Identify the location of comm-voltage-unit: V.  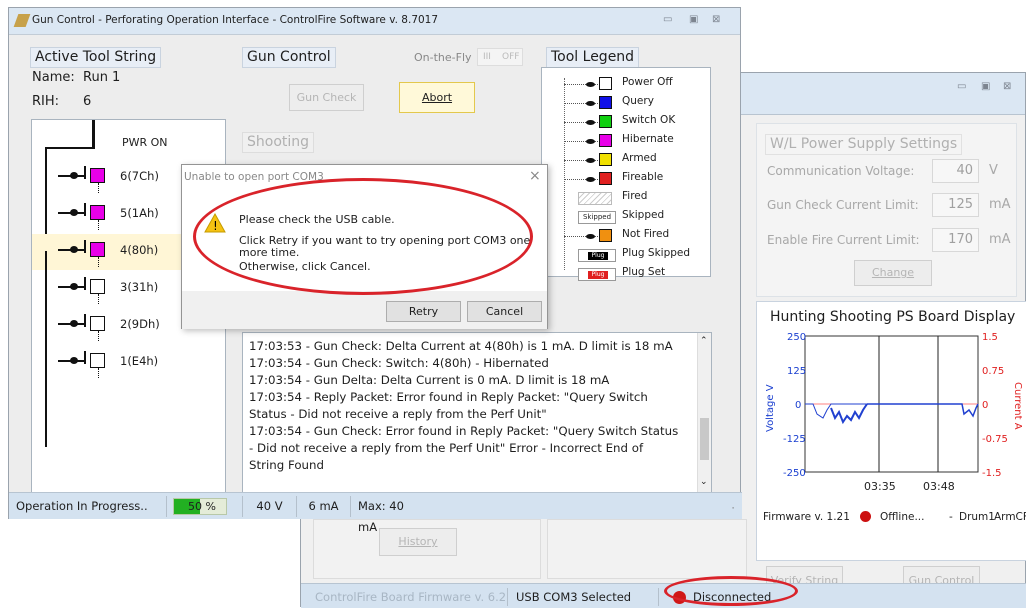
(993, 170).